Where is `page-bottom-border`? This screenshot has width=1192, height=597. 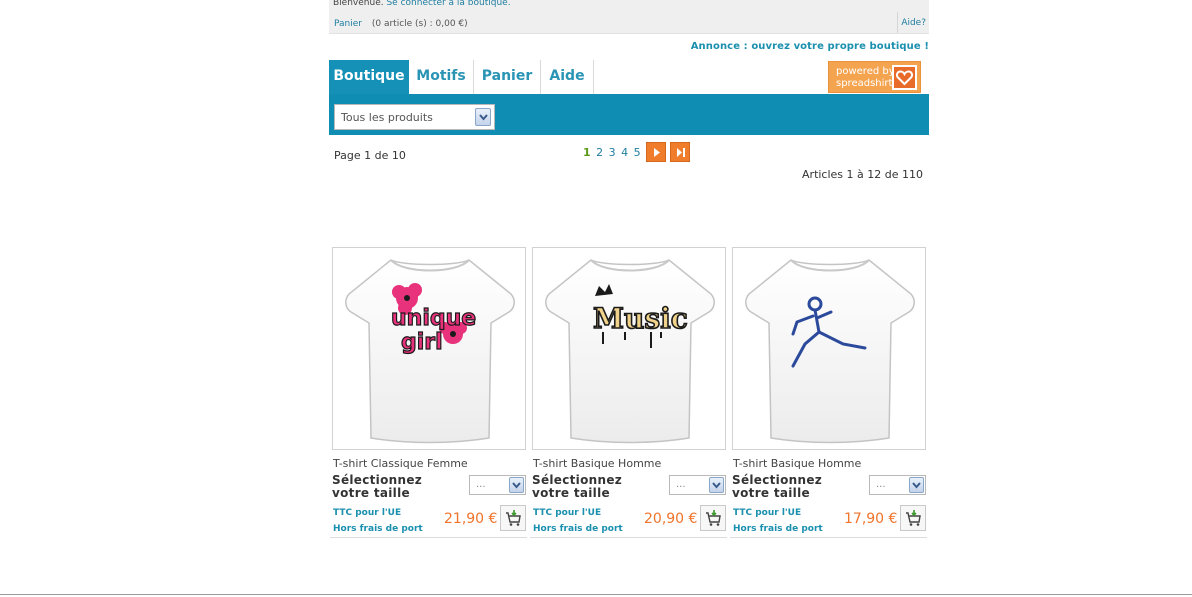
page-bottom-border is located at coordinates (596, 594).